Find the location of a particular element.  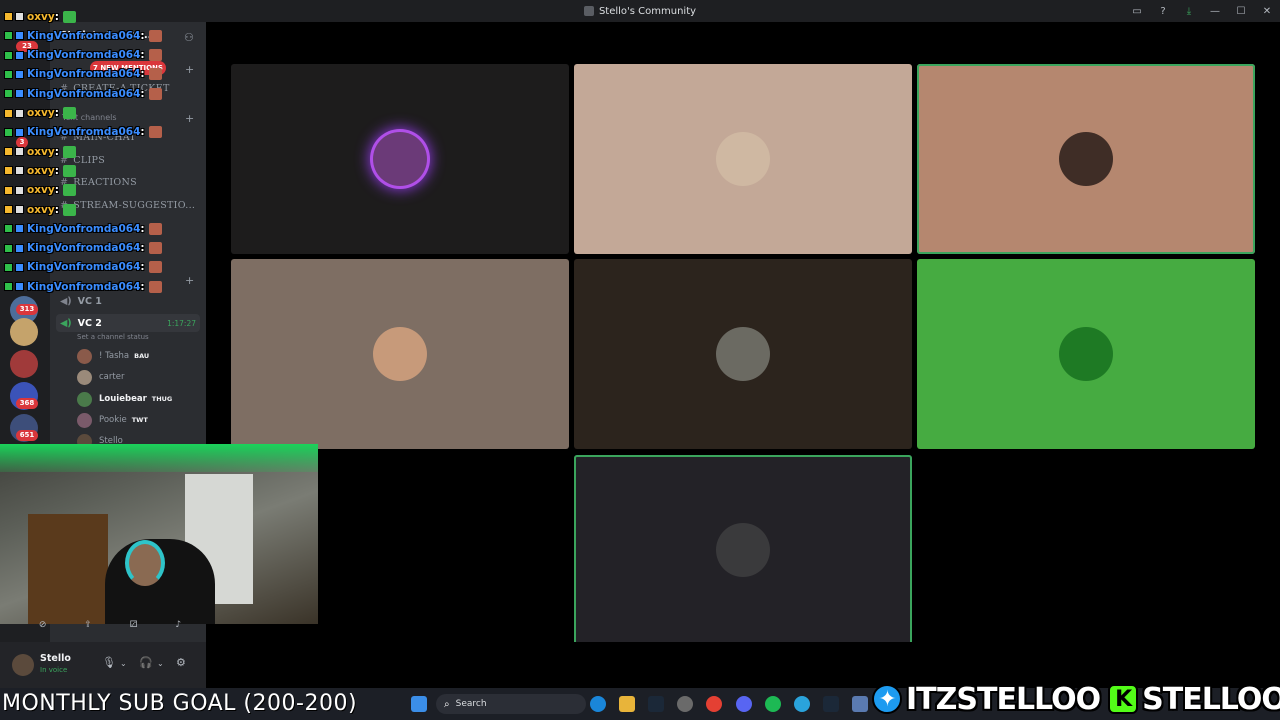

chrome-icon is located at coordinates (714, 704).